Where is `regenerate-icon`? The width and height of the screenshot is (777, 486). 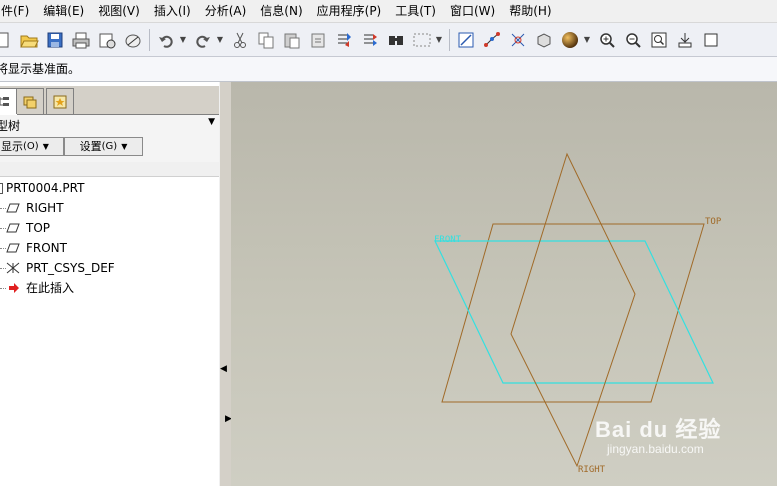 regenerate-icon is located at coordinates (344, 40).